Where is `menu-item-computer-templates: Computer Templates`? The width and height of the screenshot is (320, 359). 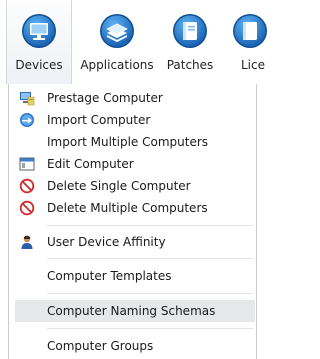
menu-item-computer-templates: Computer Templates is located at coordinates (135, 276).